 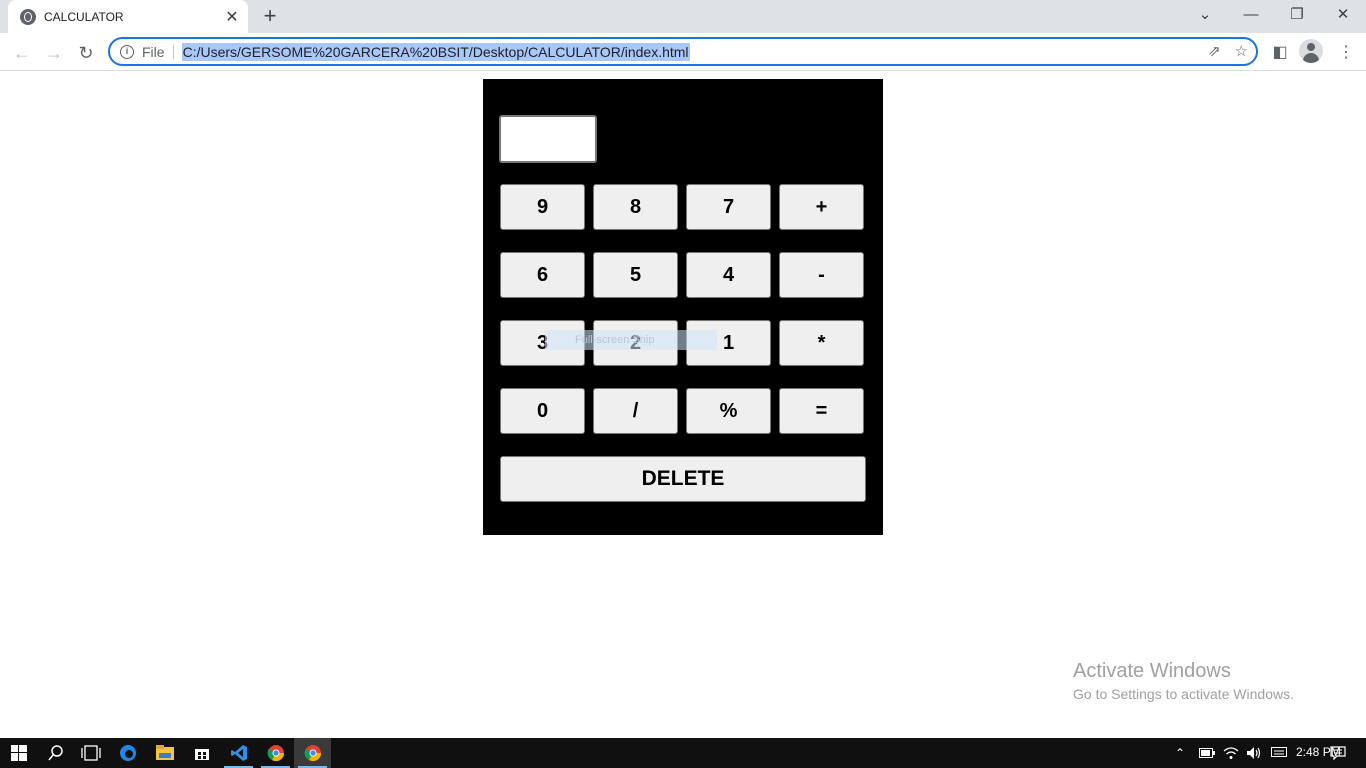 What do you see at coordinates (158, 51) in the screenshot?
I see `address-scheme-label: File` at bounding box center [158, 51].